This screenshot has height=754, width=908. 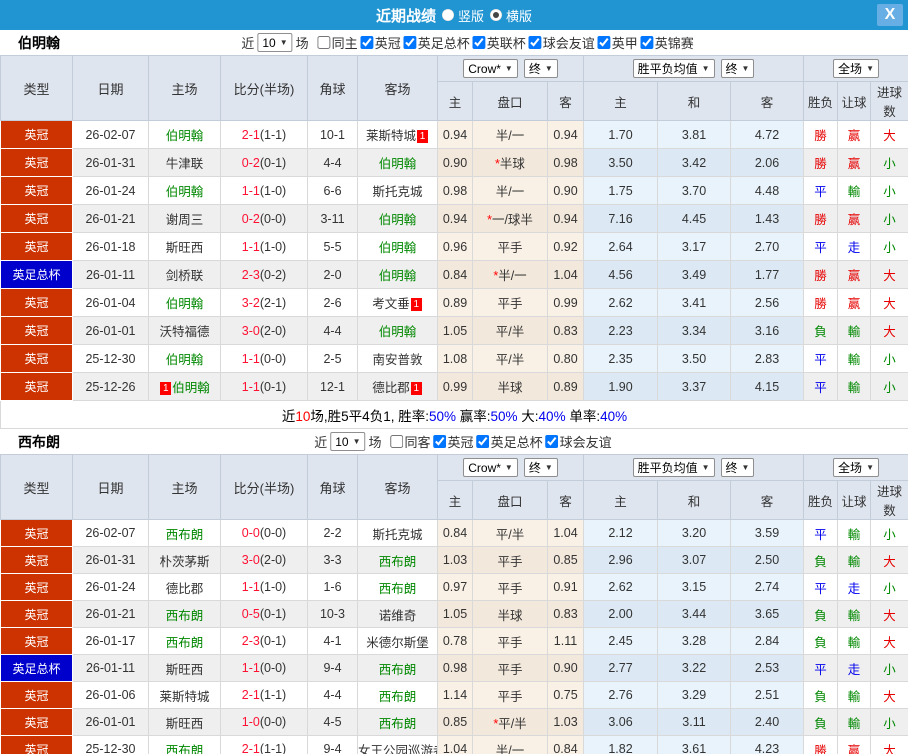 I want to click on home-odds: 0.84, so click(x=455, y=274).